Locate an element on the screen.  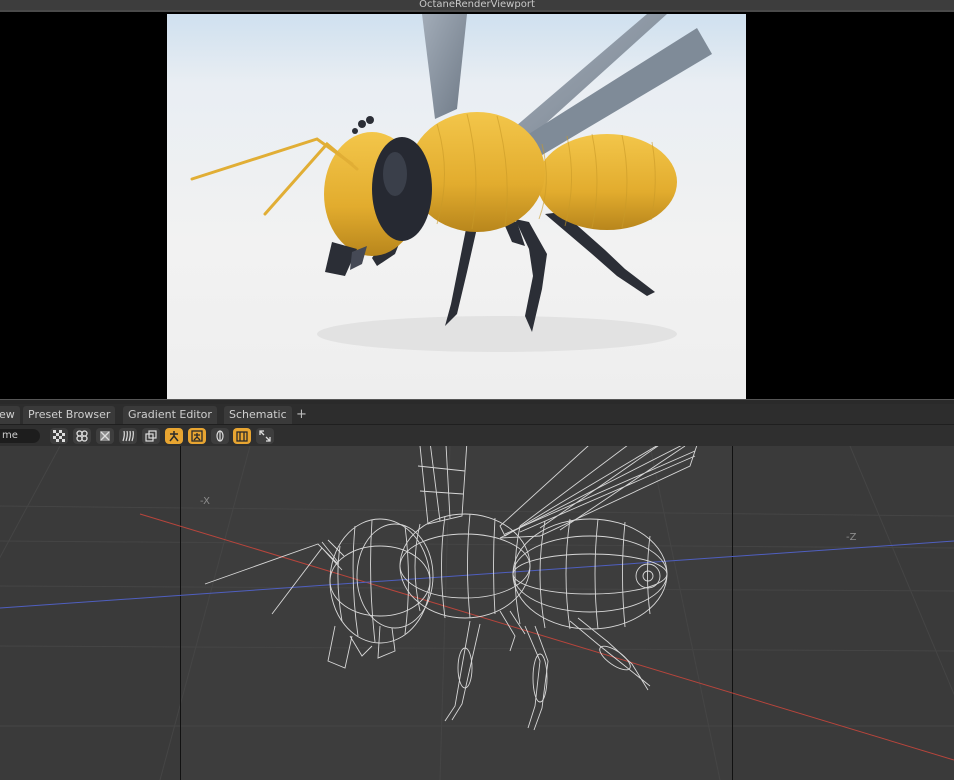
figure-frame-icon is located at coordinates (197, 436).